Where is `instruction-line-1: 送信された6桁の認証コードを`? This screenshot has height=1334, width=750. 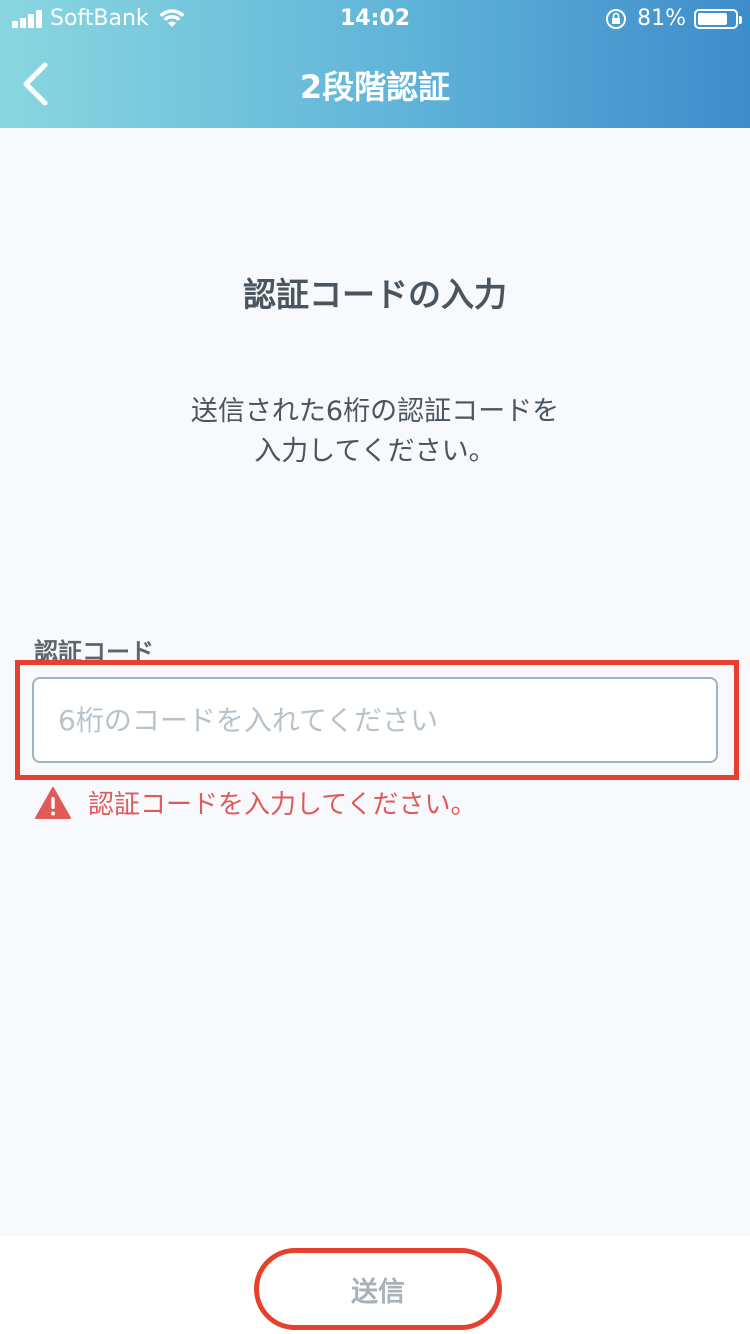
instruction-line-1: 送信された6桁の認証コードを is located at coordinates (375, 411).